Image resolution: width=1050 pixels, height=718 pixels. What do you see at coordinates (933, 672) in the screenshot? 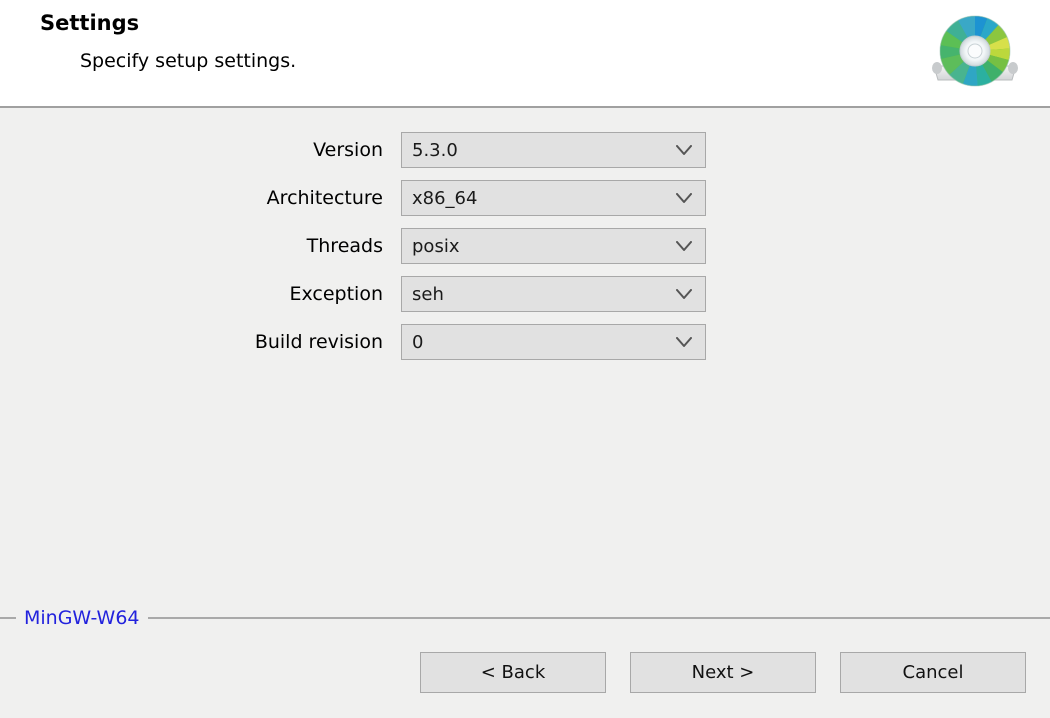
I see `cancel-button: Cancel` at bounding box center [933, 672].